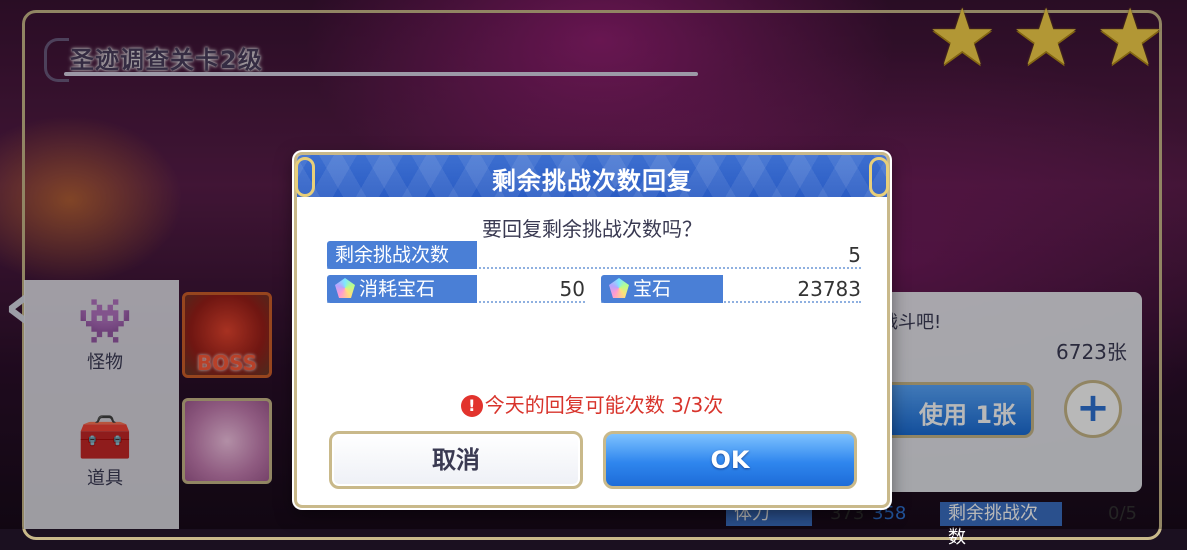 The height and width of the screenshot is (550, 1187). Describe the element at coordinates (402, 255) in the screenshot. I see `remaining-label: 剩余挑战次数` at that location.